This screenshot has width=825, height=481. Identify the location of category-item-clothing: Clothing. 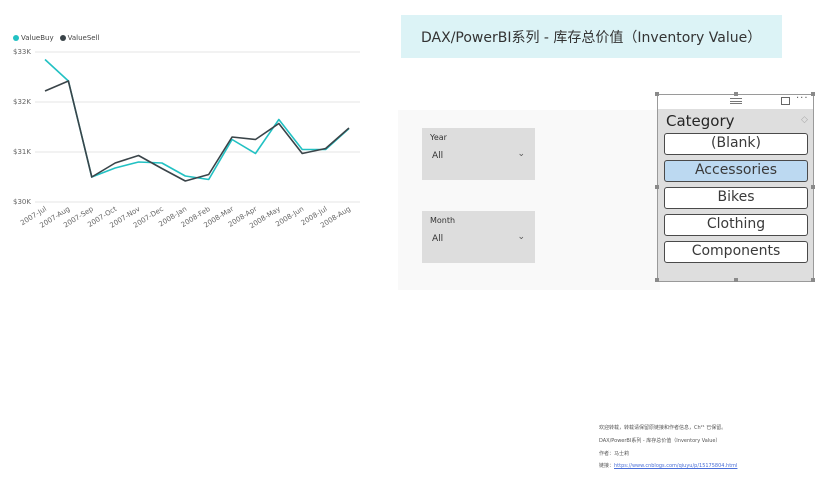
(736, 225).